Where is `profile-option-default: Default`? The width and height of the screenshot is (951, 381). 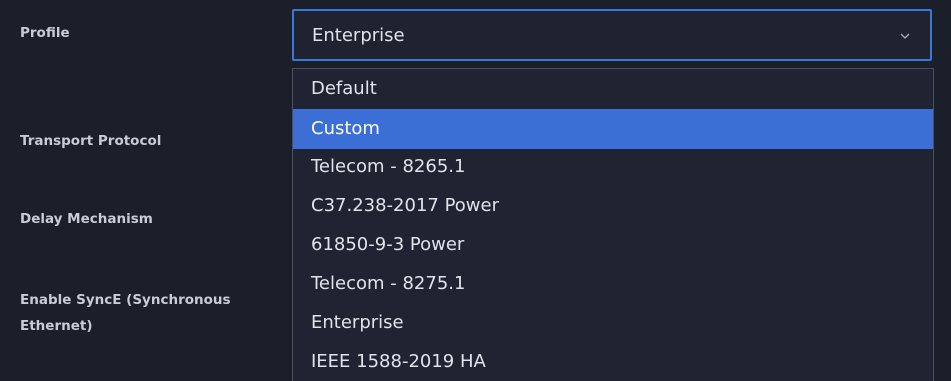 profile-option-default: Default is located at coordinates (613, 89).